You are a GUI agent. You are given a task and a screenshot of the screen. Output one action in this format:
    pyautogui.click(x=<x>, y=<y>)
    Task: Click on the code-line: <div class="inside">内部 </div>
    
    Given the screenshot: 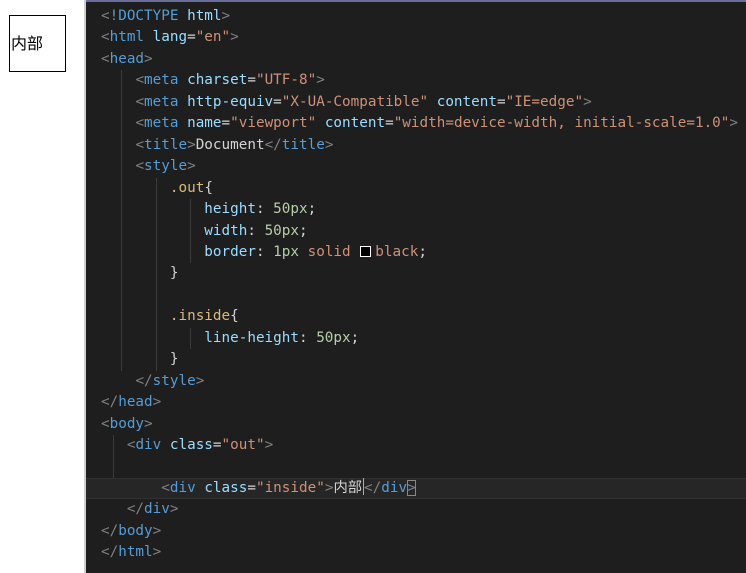 What is the action you would take?
    pyautogui.click(x=416, y=488)
    